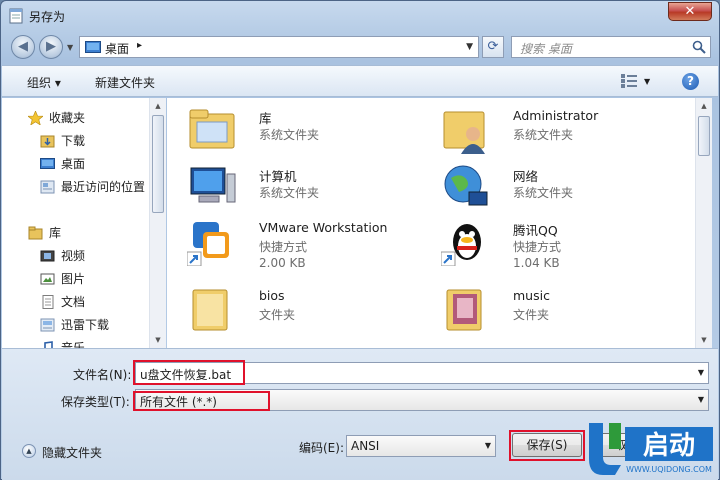  What do you see at coordinates (67, 118) in the screenshot?
I see `nav-label-favorites: 收藏夹` at bounding box center [67, 118].